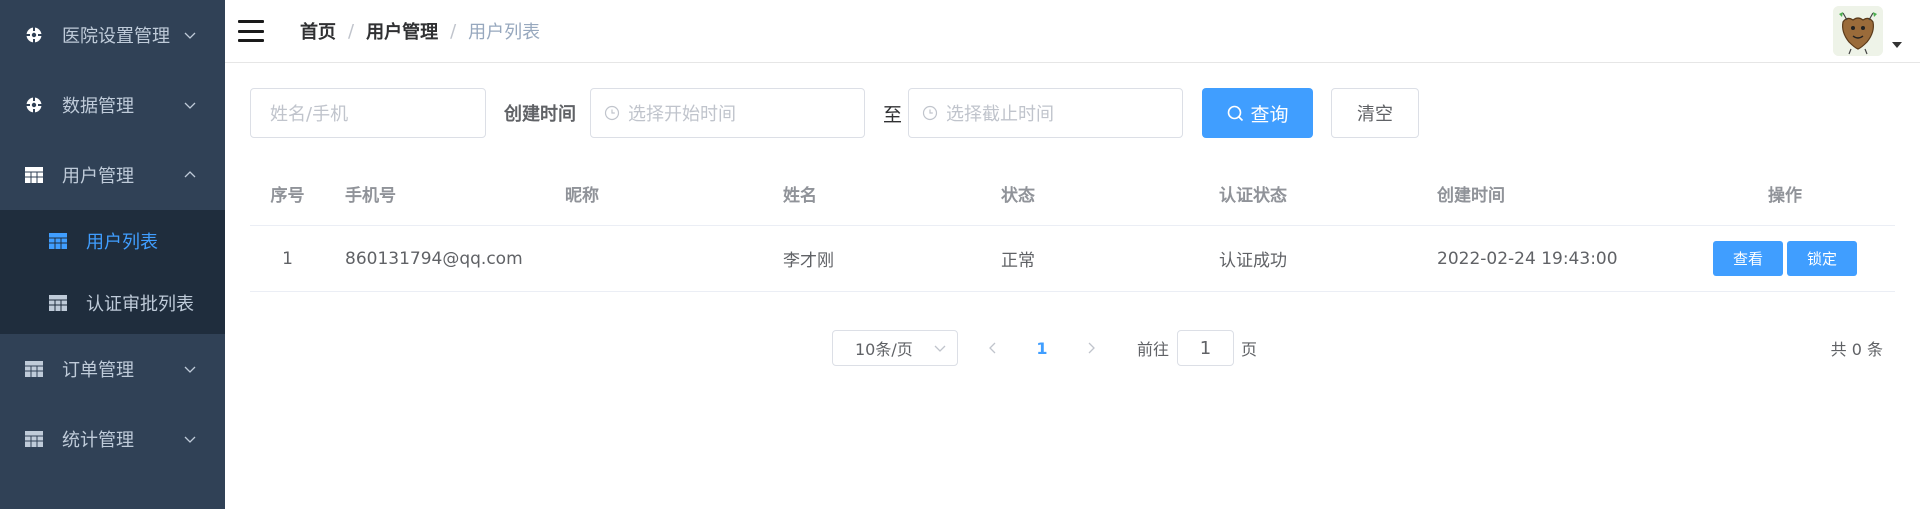 This screenshot has width=1920, height=509. I want to click on submenu-users: 用户列表 认证审批列表, so click(112, 272).